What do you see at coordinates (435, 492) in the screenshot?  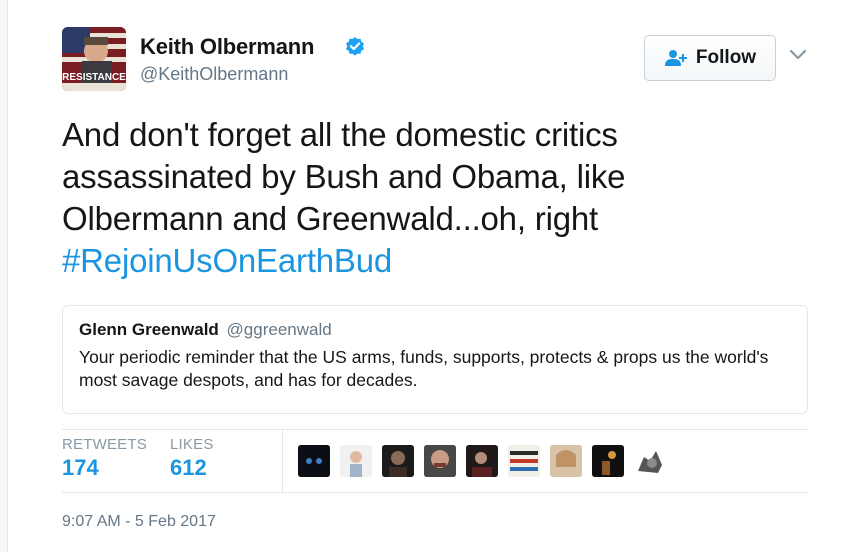 I see `stats-bottom-divider` at bounding box center [435, 492].